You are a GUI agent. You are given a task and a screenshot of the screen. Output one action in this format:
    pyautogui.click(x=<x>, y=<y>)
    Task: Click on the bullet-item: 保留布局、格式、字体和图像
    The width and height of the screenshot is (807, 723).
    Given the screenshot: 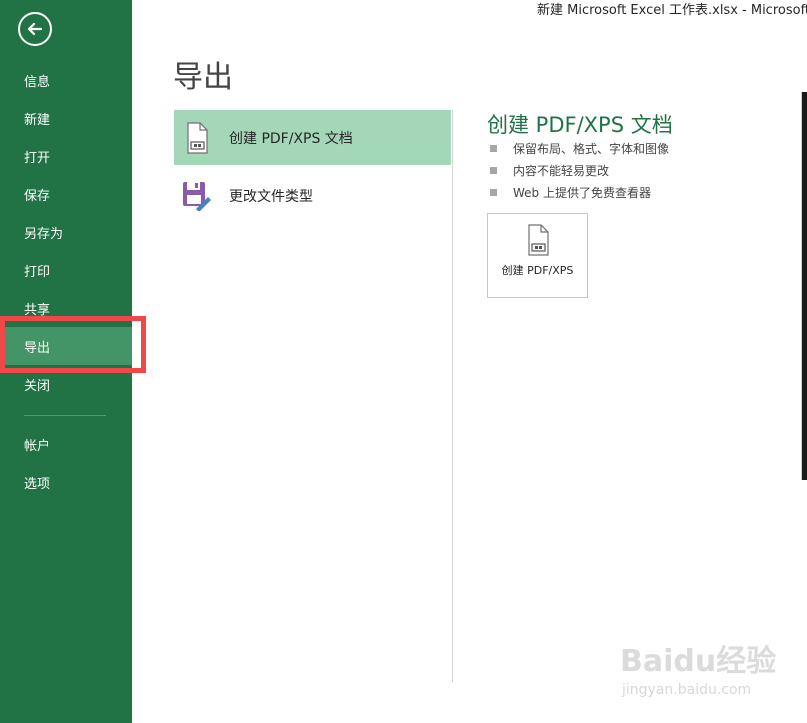 What is the action you would take?
    pyautogui.click(x=579, y=148)
    